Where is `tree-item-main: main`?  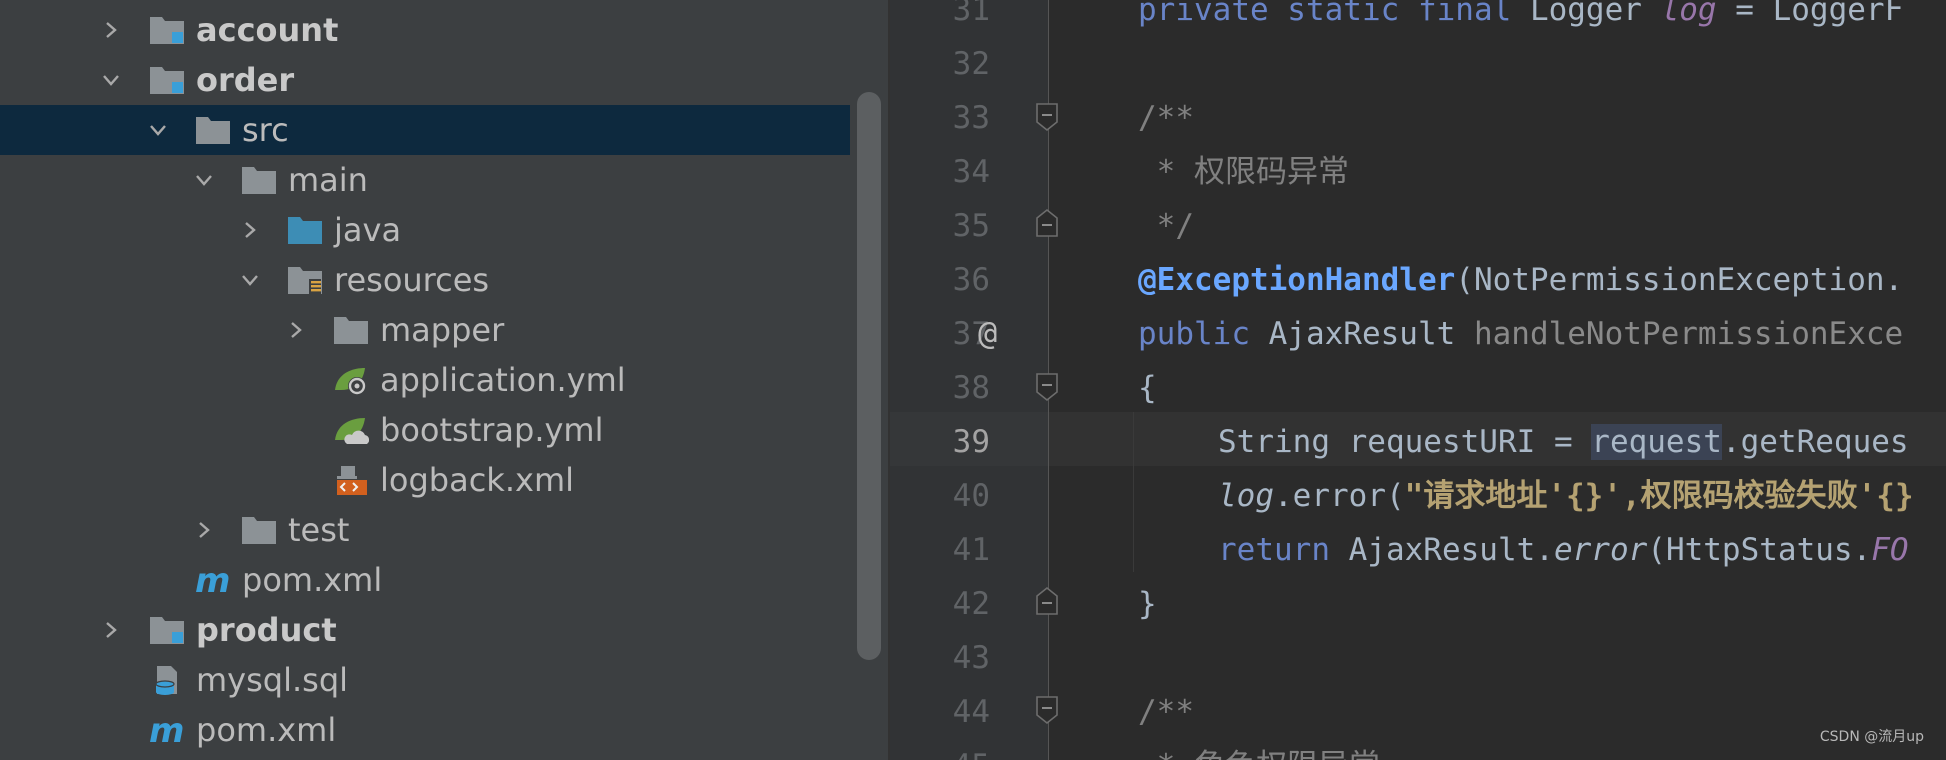
tree-item-main: main is located at coordinates (425, 180).